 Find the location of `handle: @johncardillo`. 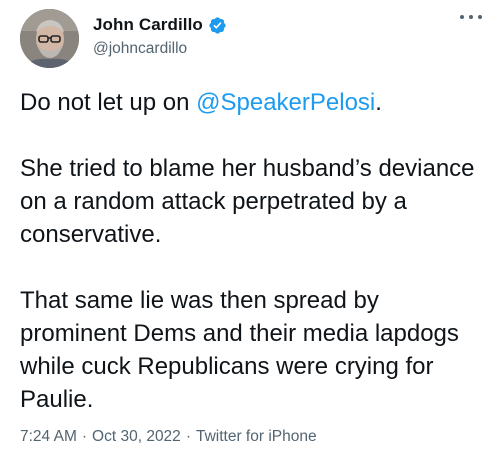

handle: @johncardillo is located at coordinates (140, 49).